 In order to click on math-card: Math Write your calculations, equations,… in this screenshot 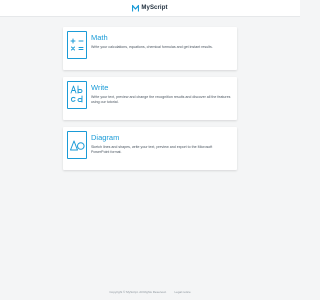, I will do `click(150, 48)`.